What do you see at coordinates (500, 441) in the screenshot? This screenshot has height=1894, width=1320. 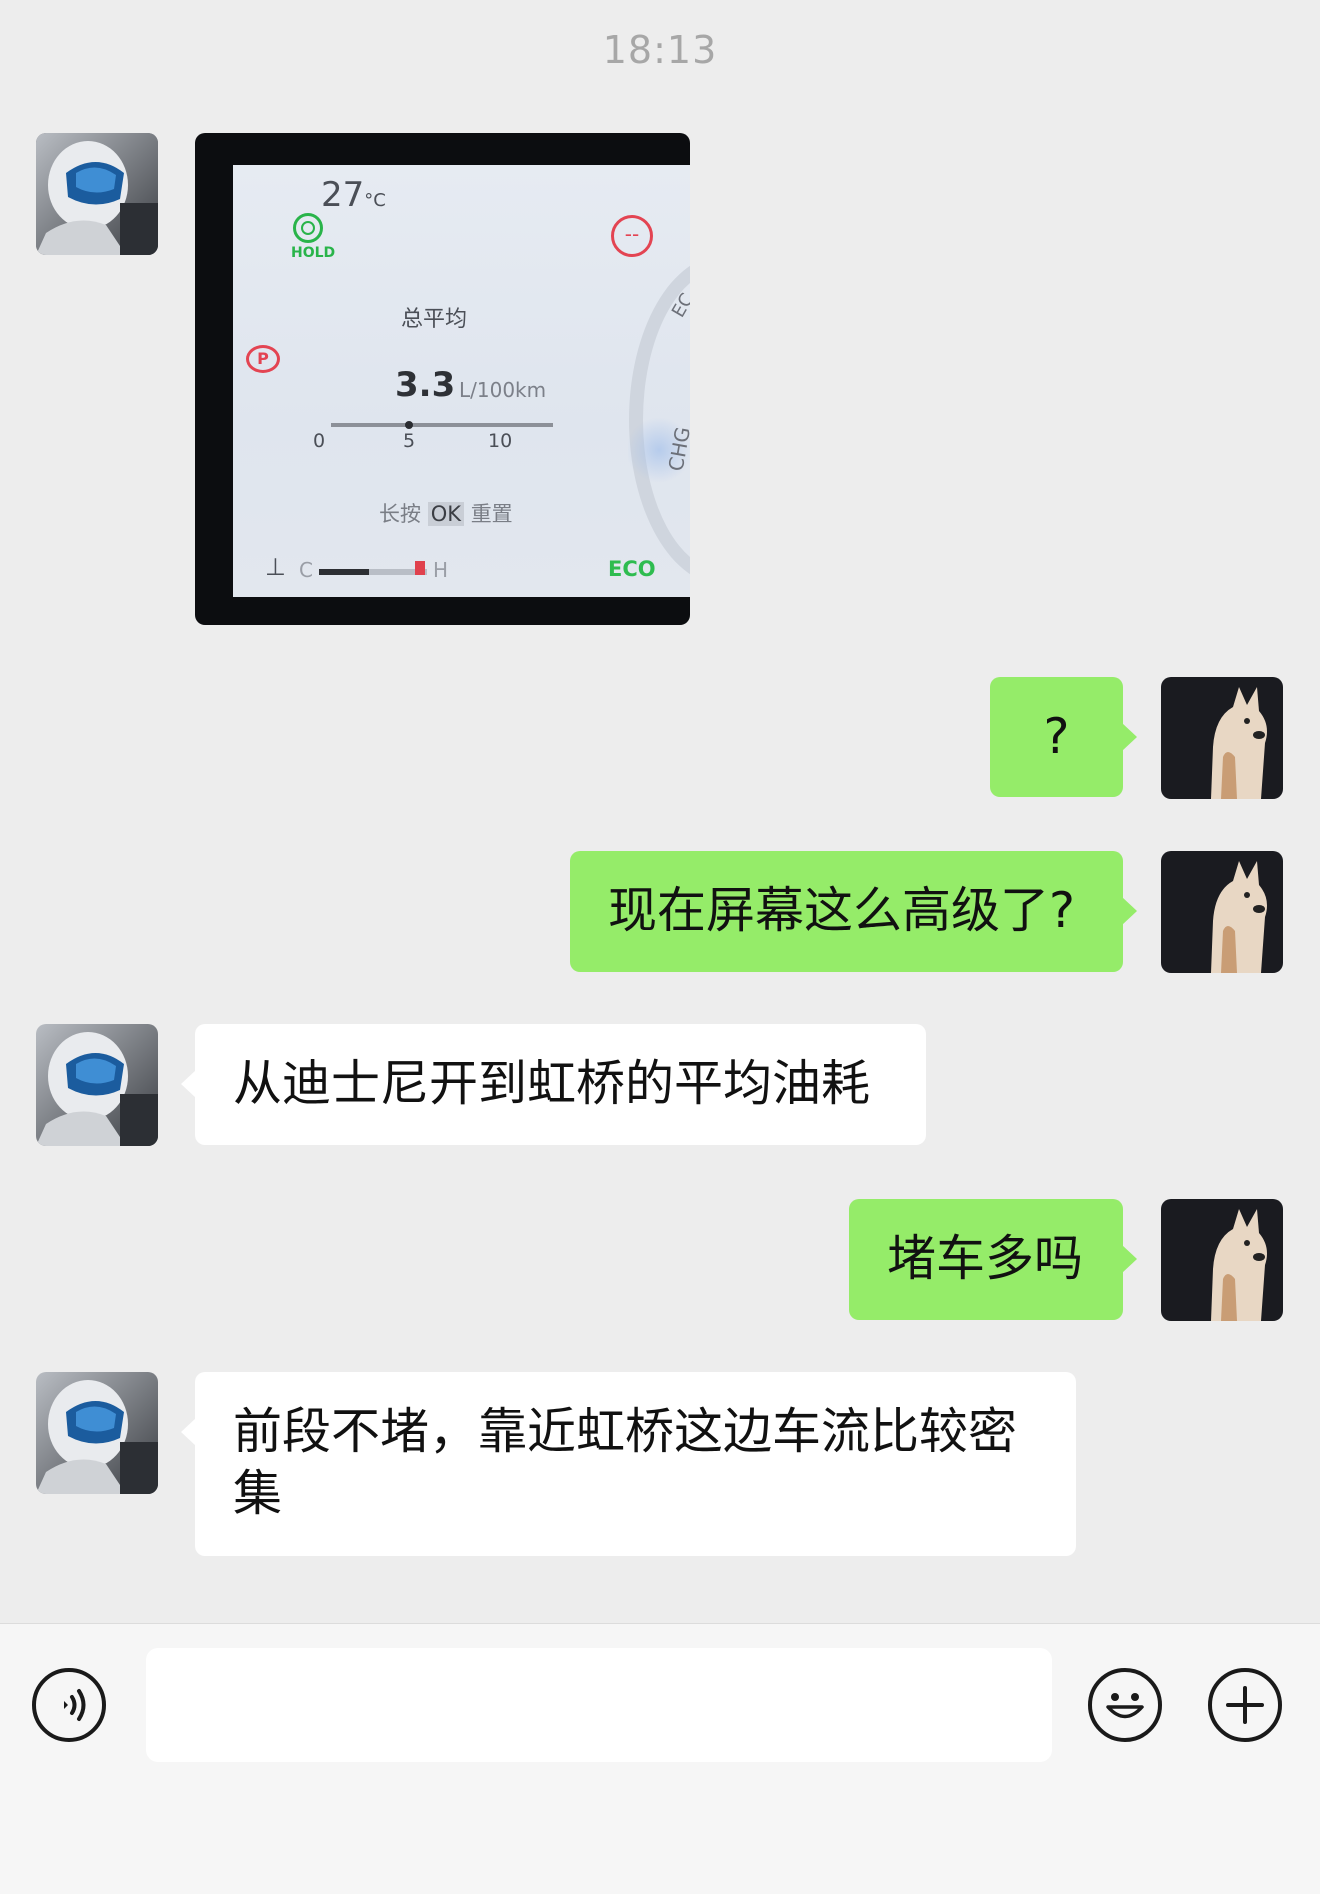 I see `scale-tick: 10` at bounding box center [500, 441].